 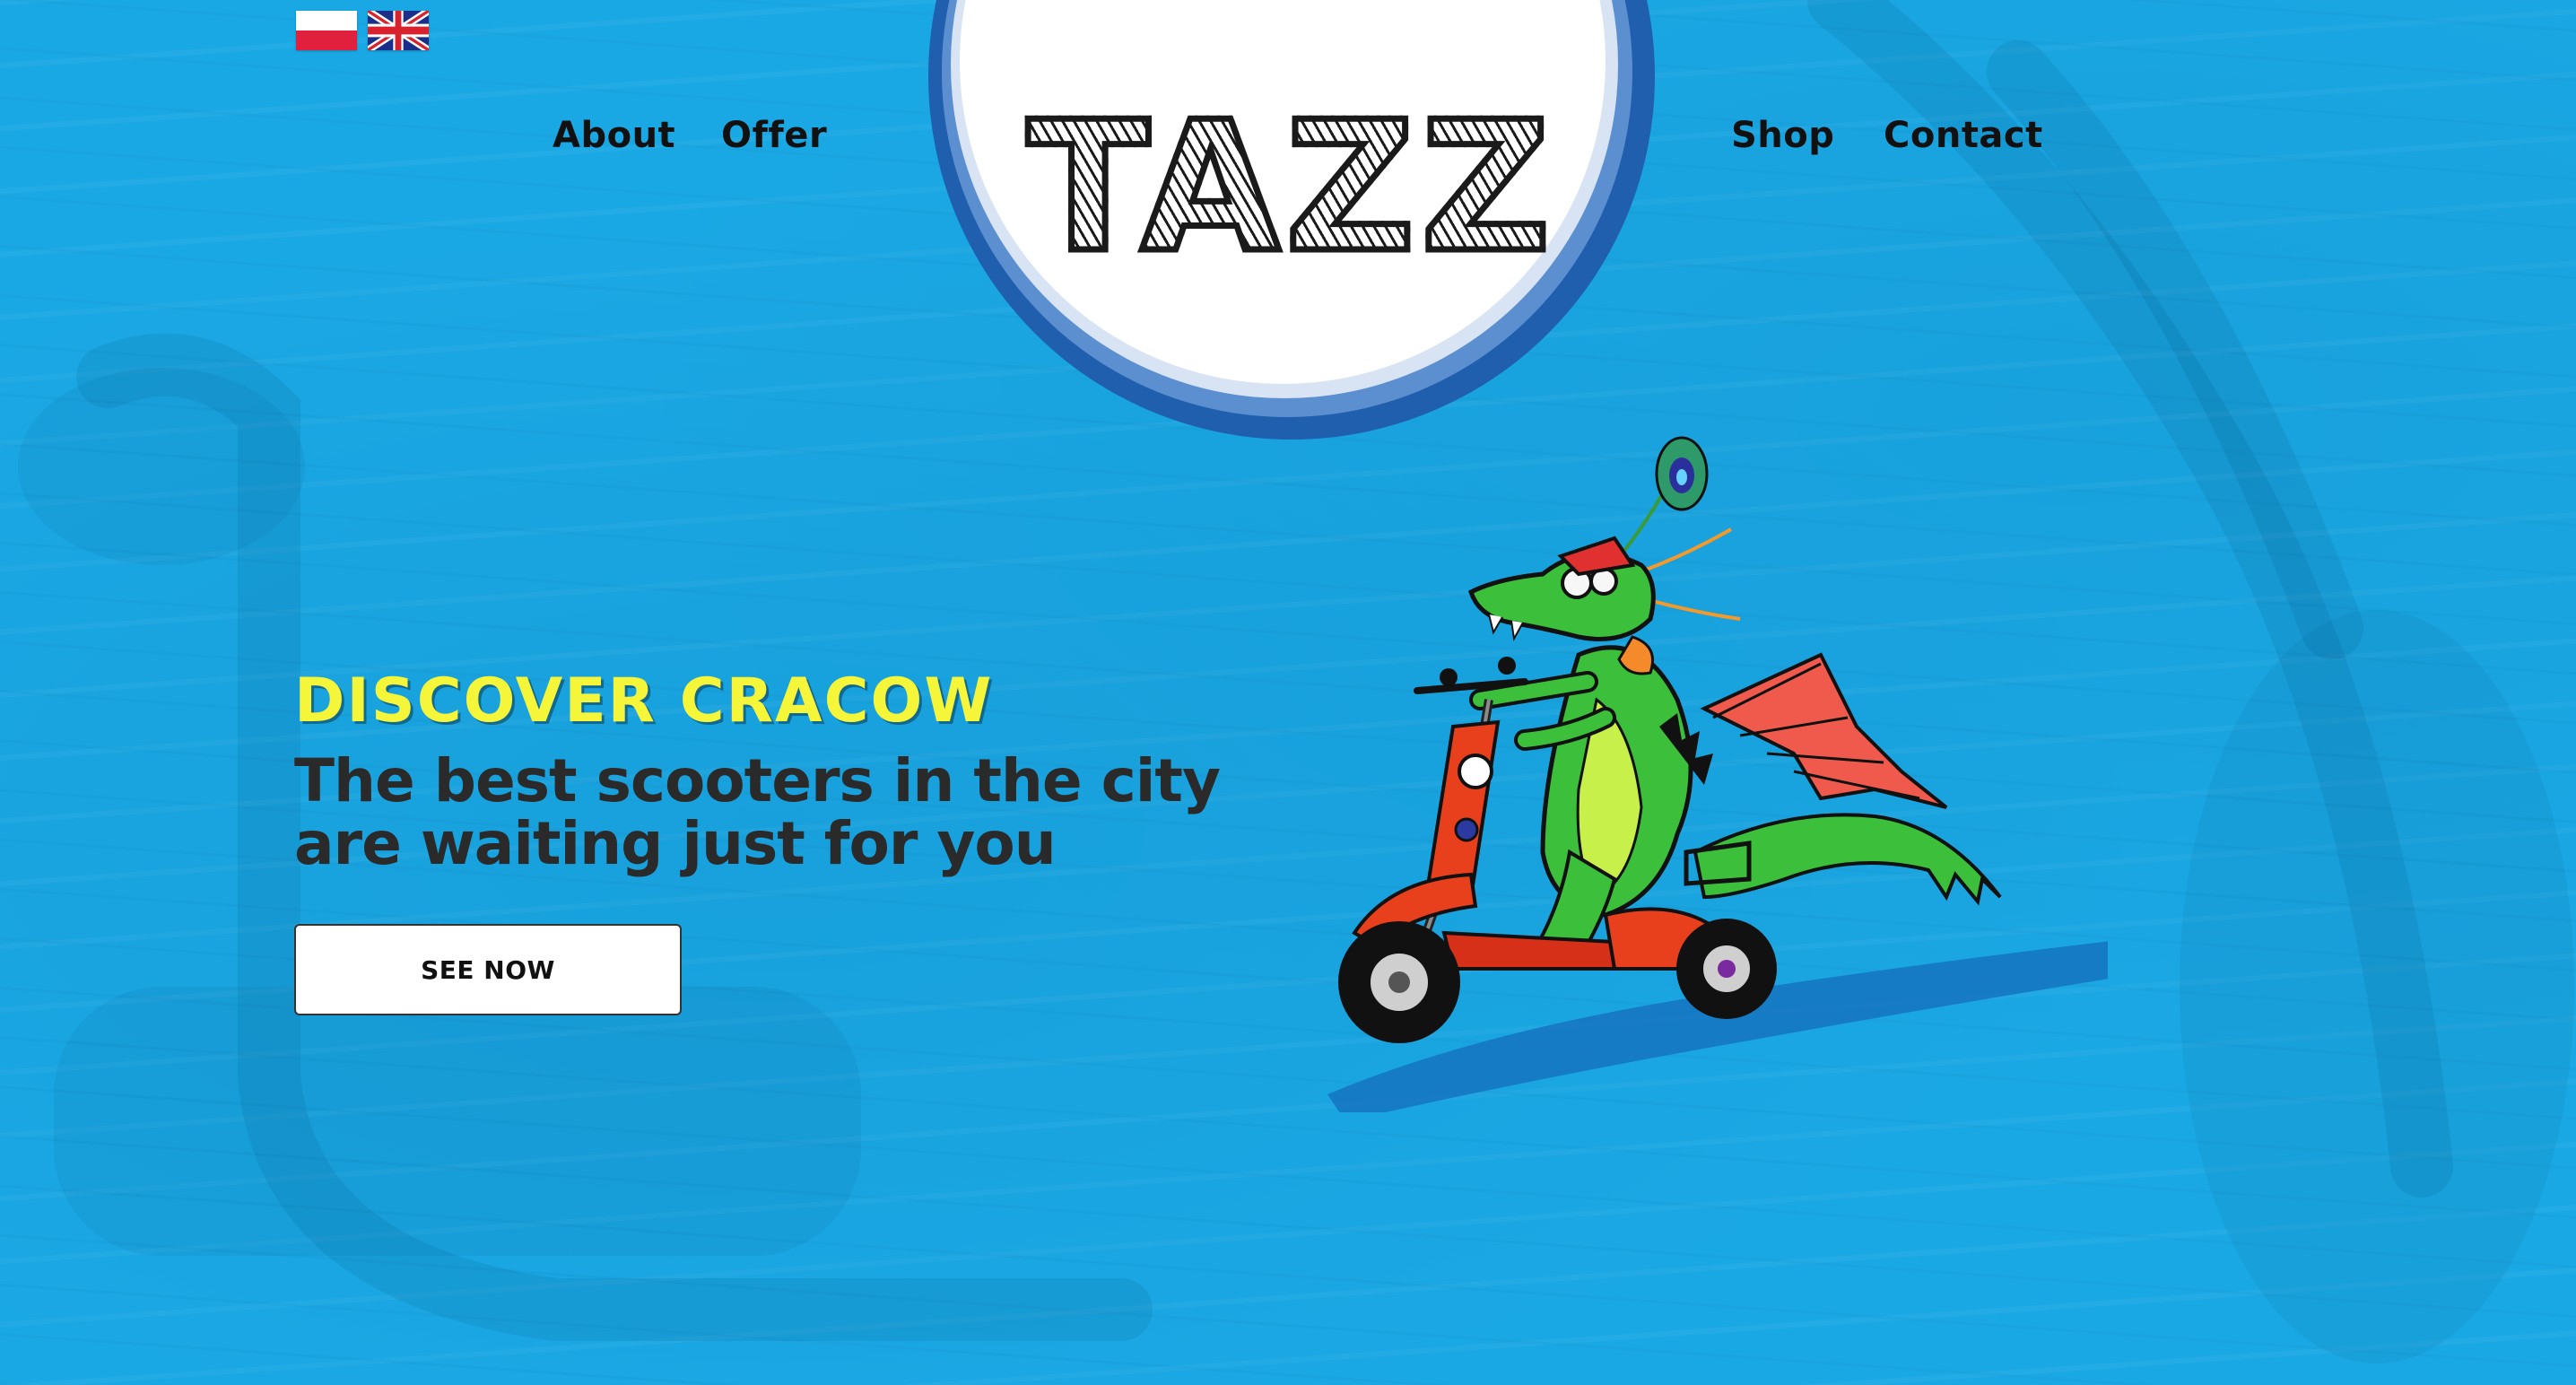 What do you see at coordinates (1847, 859) in the screenshot?
I see `dragon-tail` at bounding box center [1847, 859].